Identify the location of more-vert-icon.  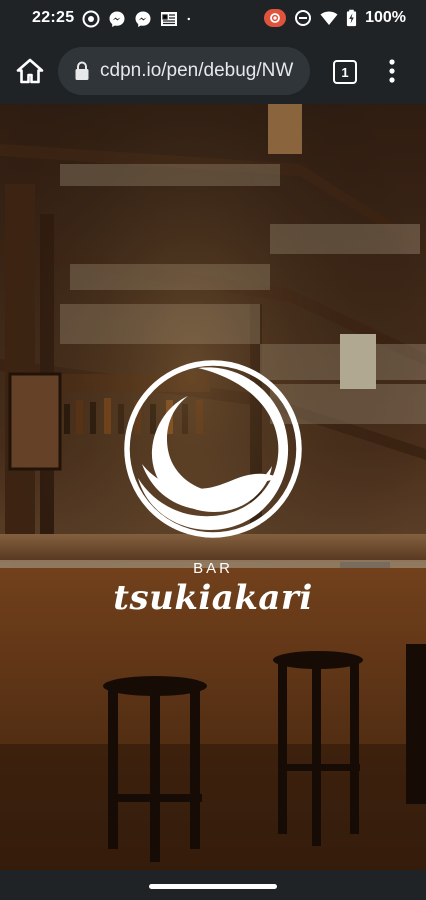
(392, 71).